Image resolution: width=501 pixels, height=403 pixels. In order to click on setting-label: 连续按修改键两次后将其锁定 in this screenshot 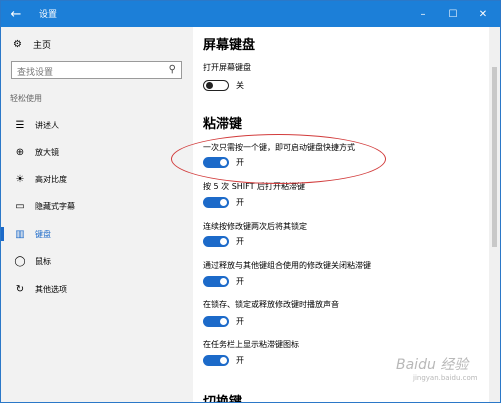, I will do `click(255, 226)`.